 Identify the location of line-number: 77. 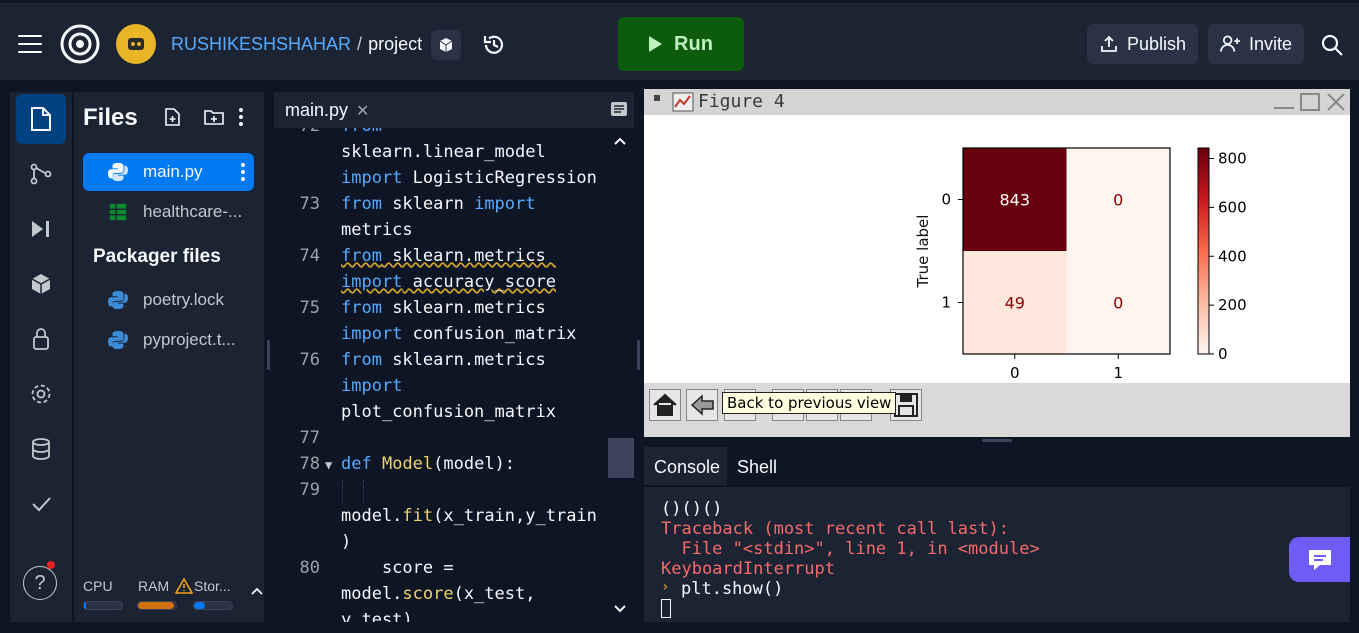
(309, 438).